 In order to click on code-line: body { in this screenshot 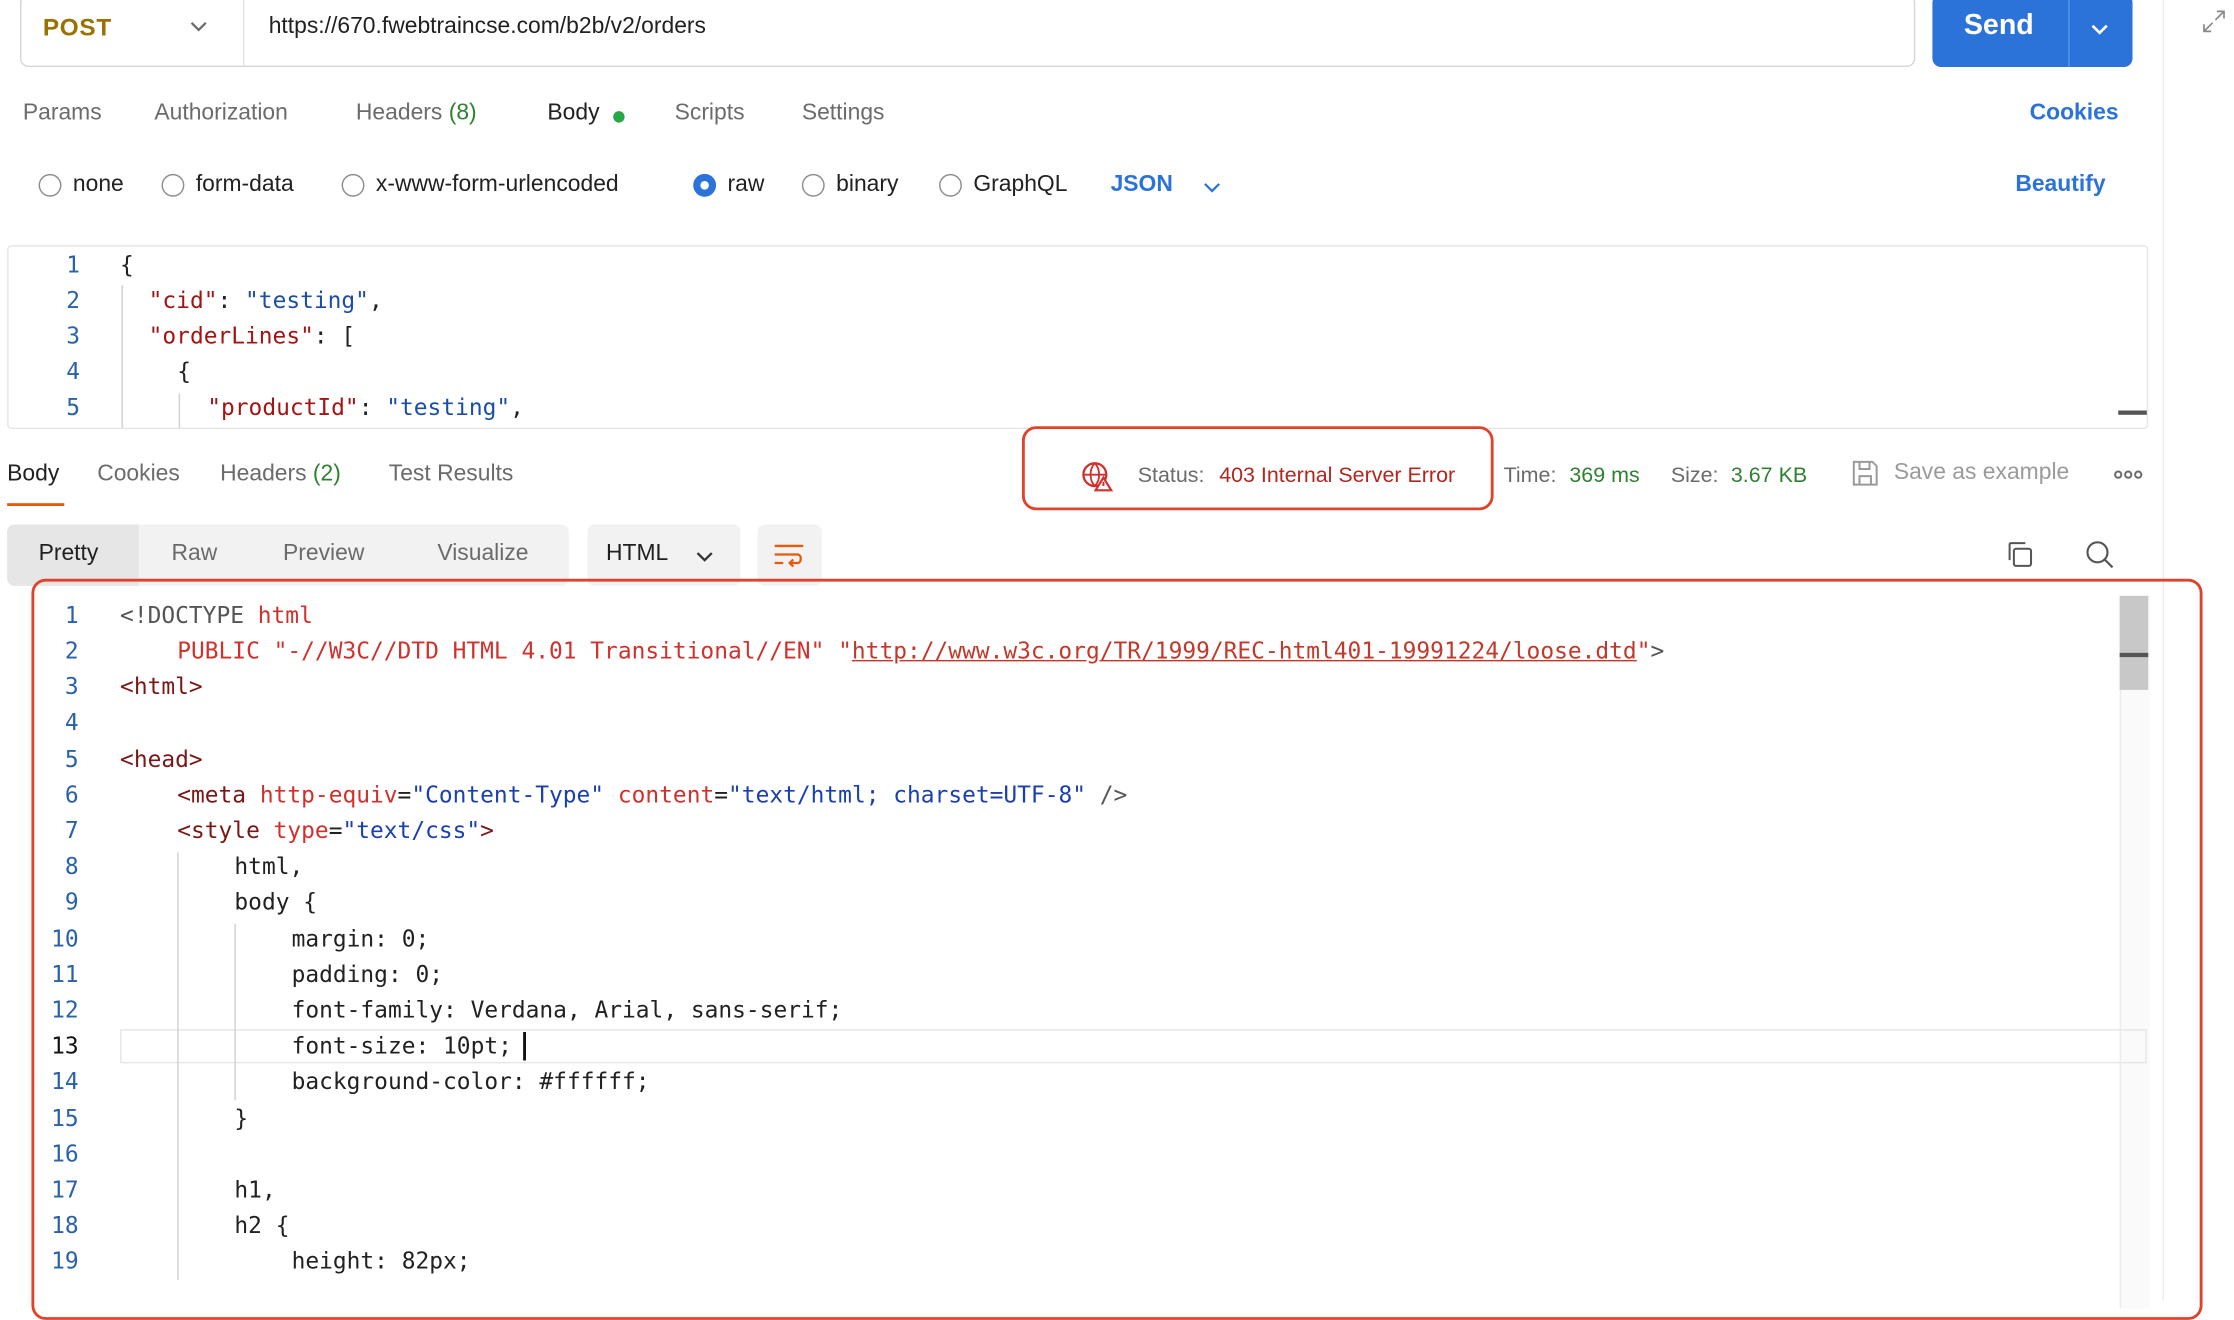, I will do `click(276, 902)`.